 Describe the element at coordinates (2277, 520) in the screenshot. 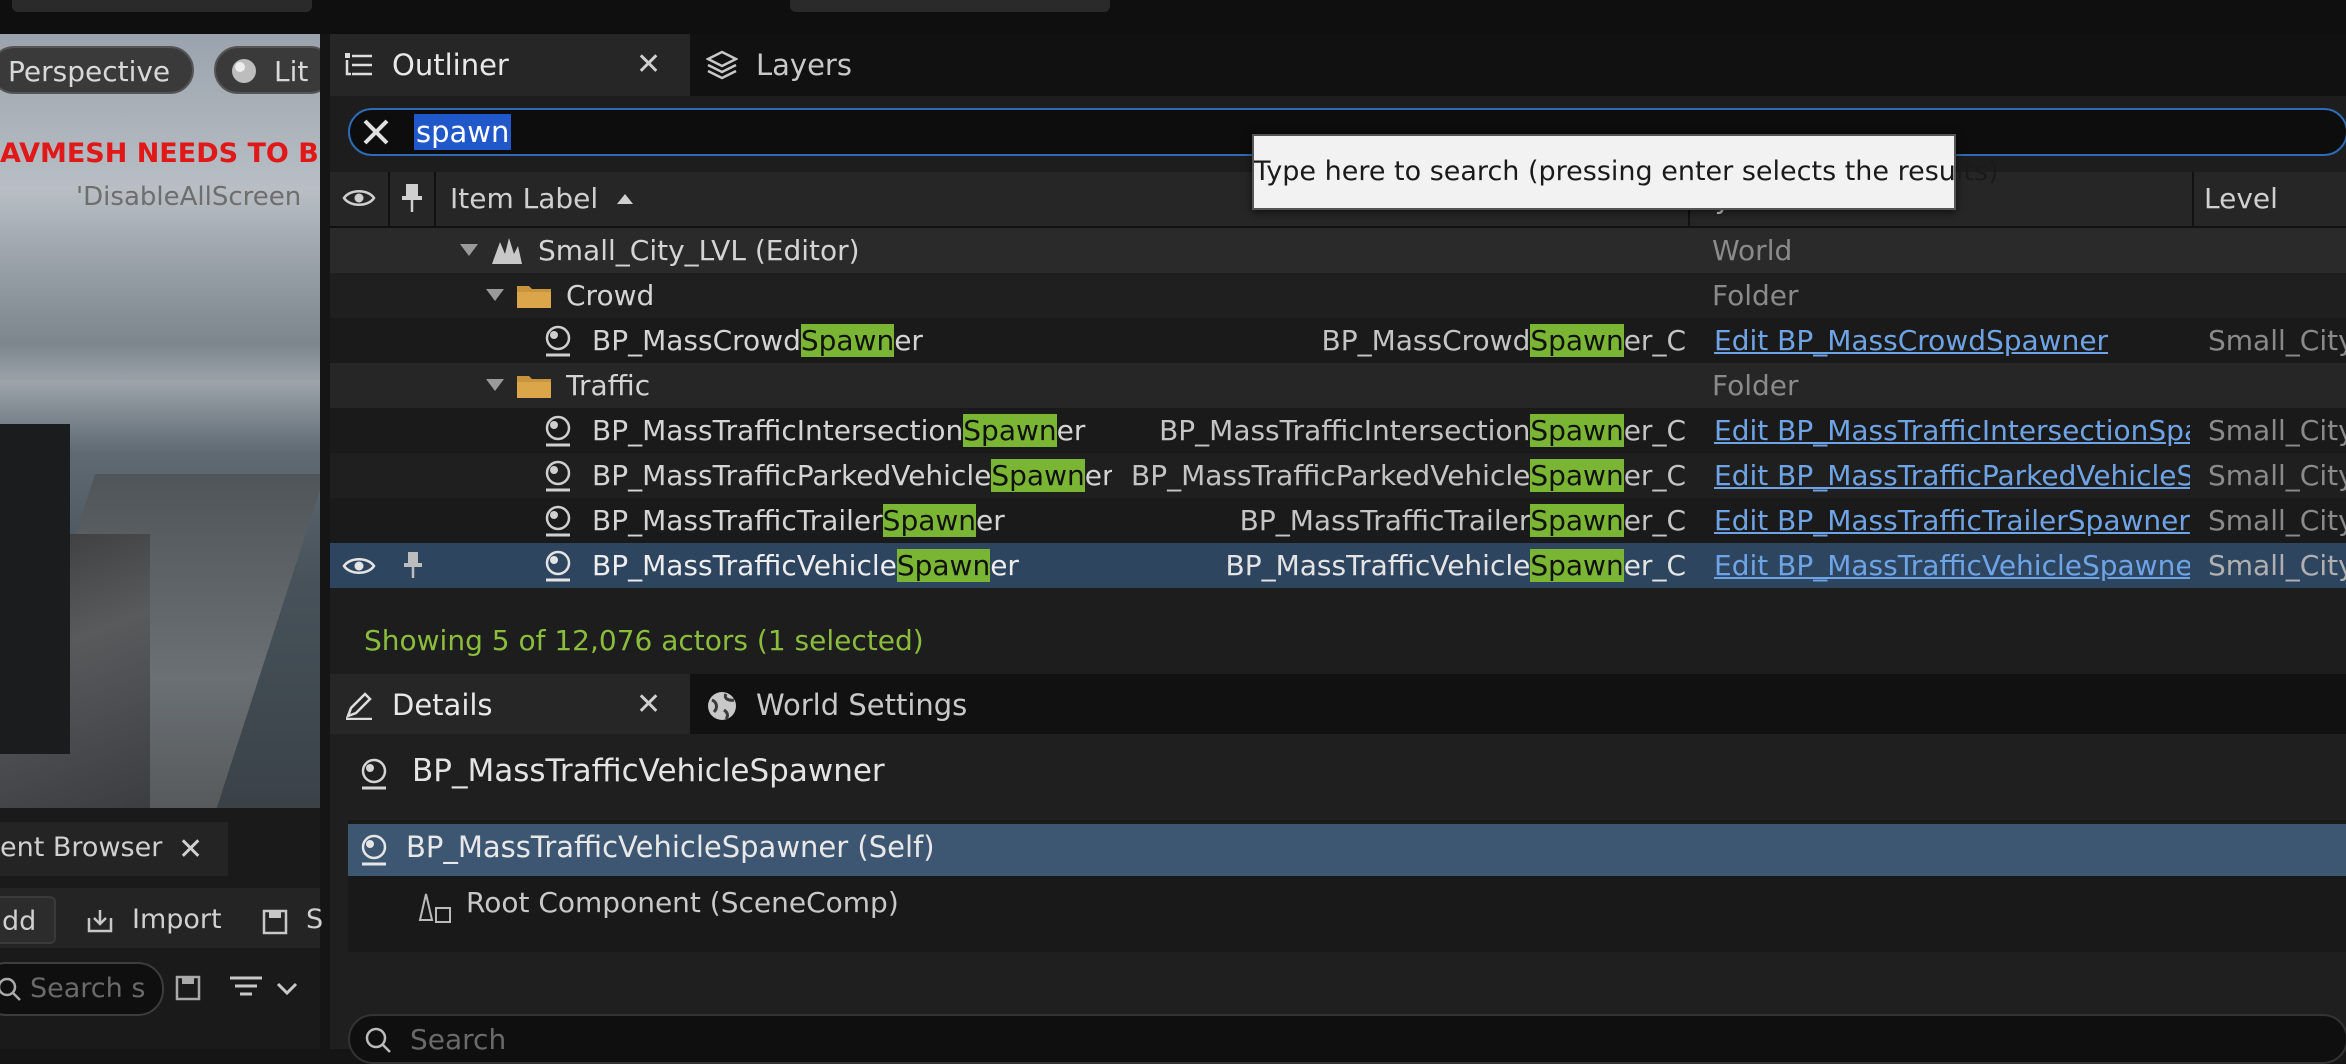

I see `row-level: Small_City` at that location.